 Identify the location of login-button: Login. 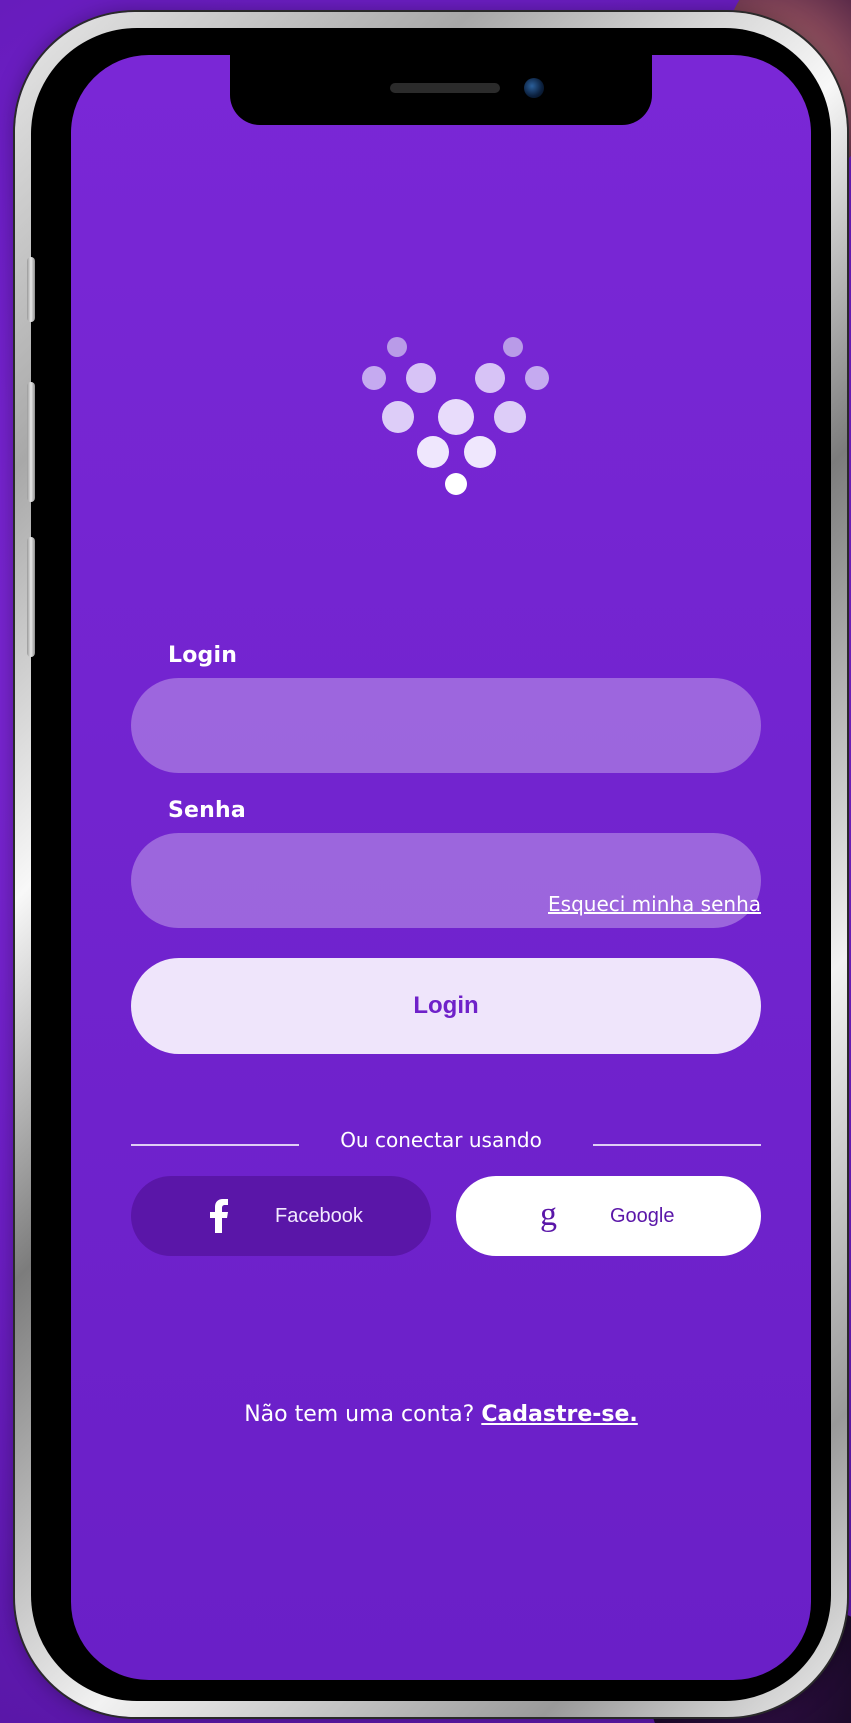
(446, 1006).